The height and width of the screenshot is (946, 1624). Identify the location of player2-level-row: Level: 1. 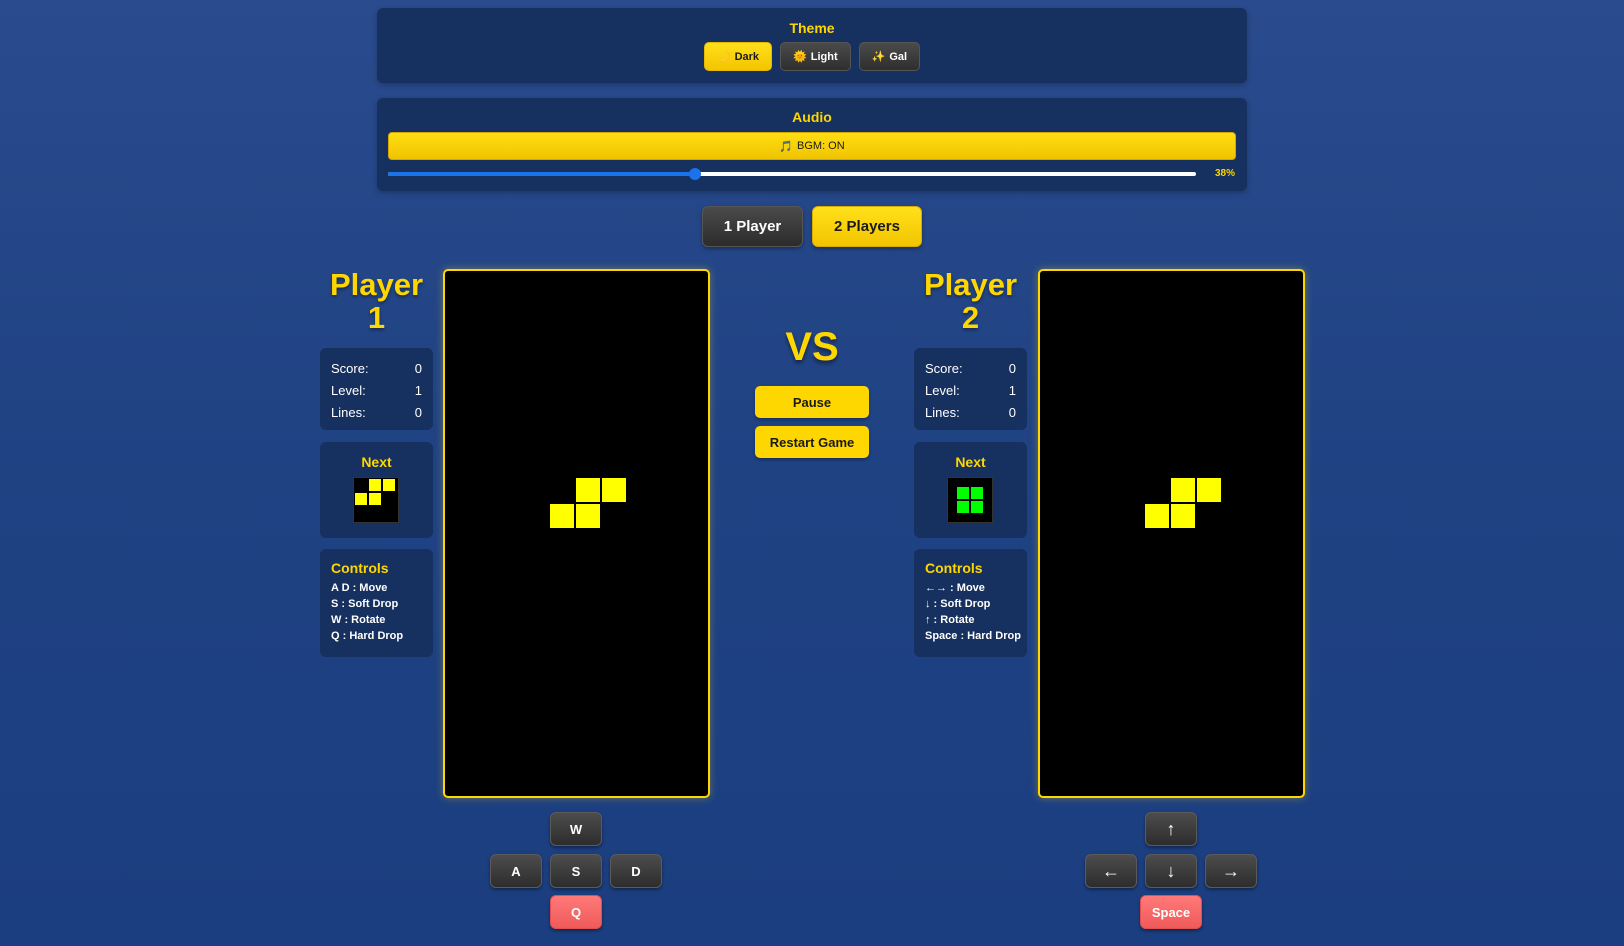
(970, 391).